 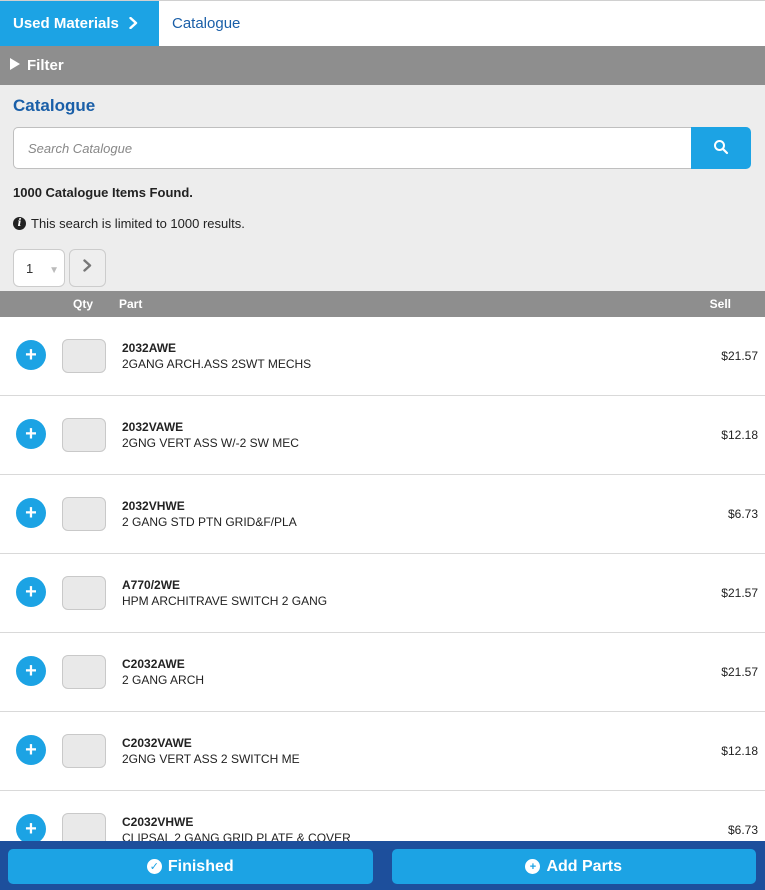 I want to click on part-description: HPM ARCHITRAVE SWITCH 2 GANG, so click(x=225, y=601).